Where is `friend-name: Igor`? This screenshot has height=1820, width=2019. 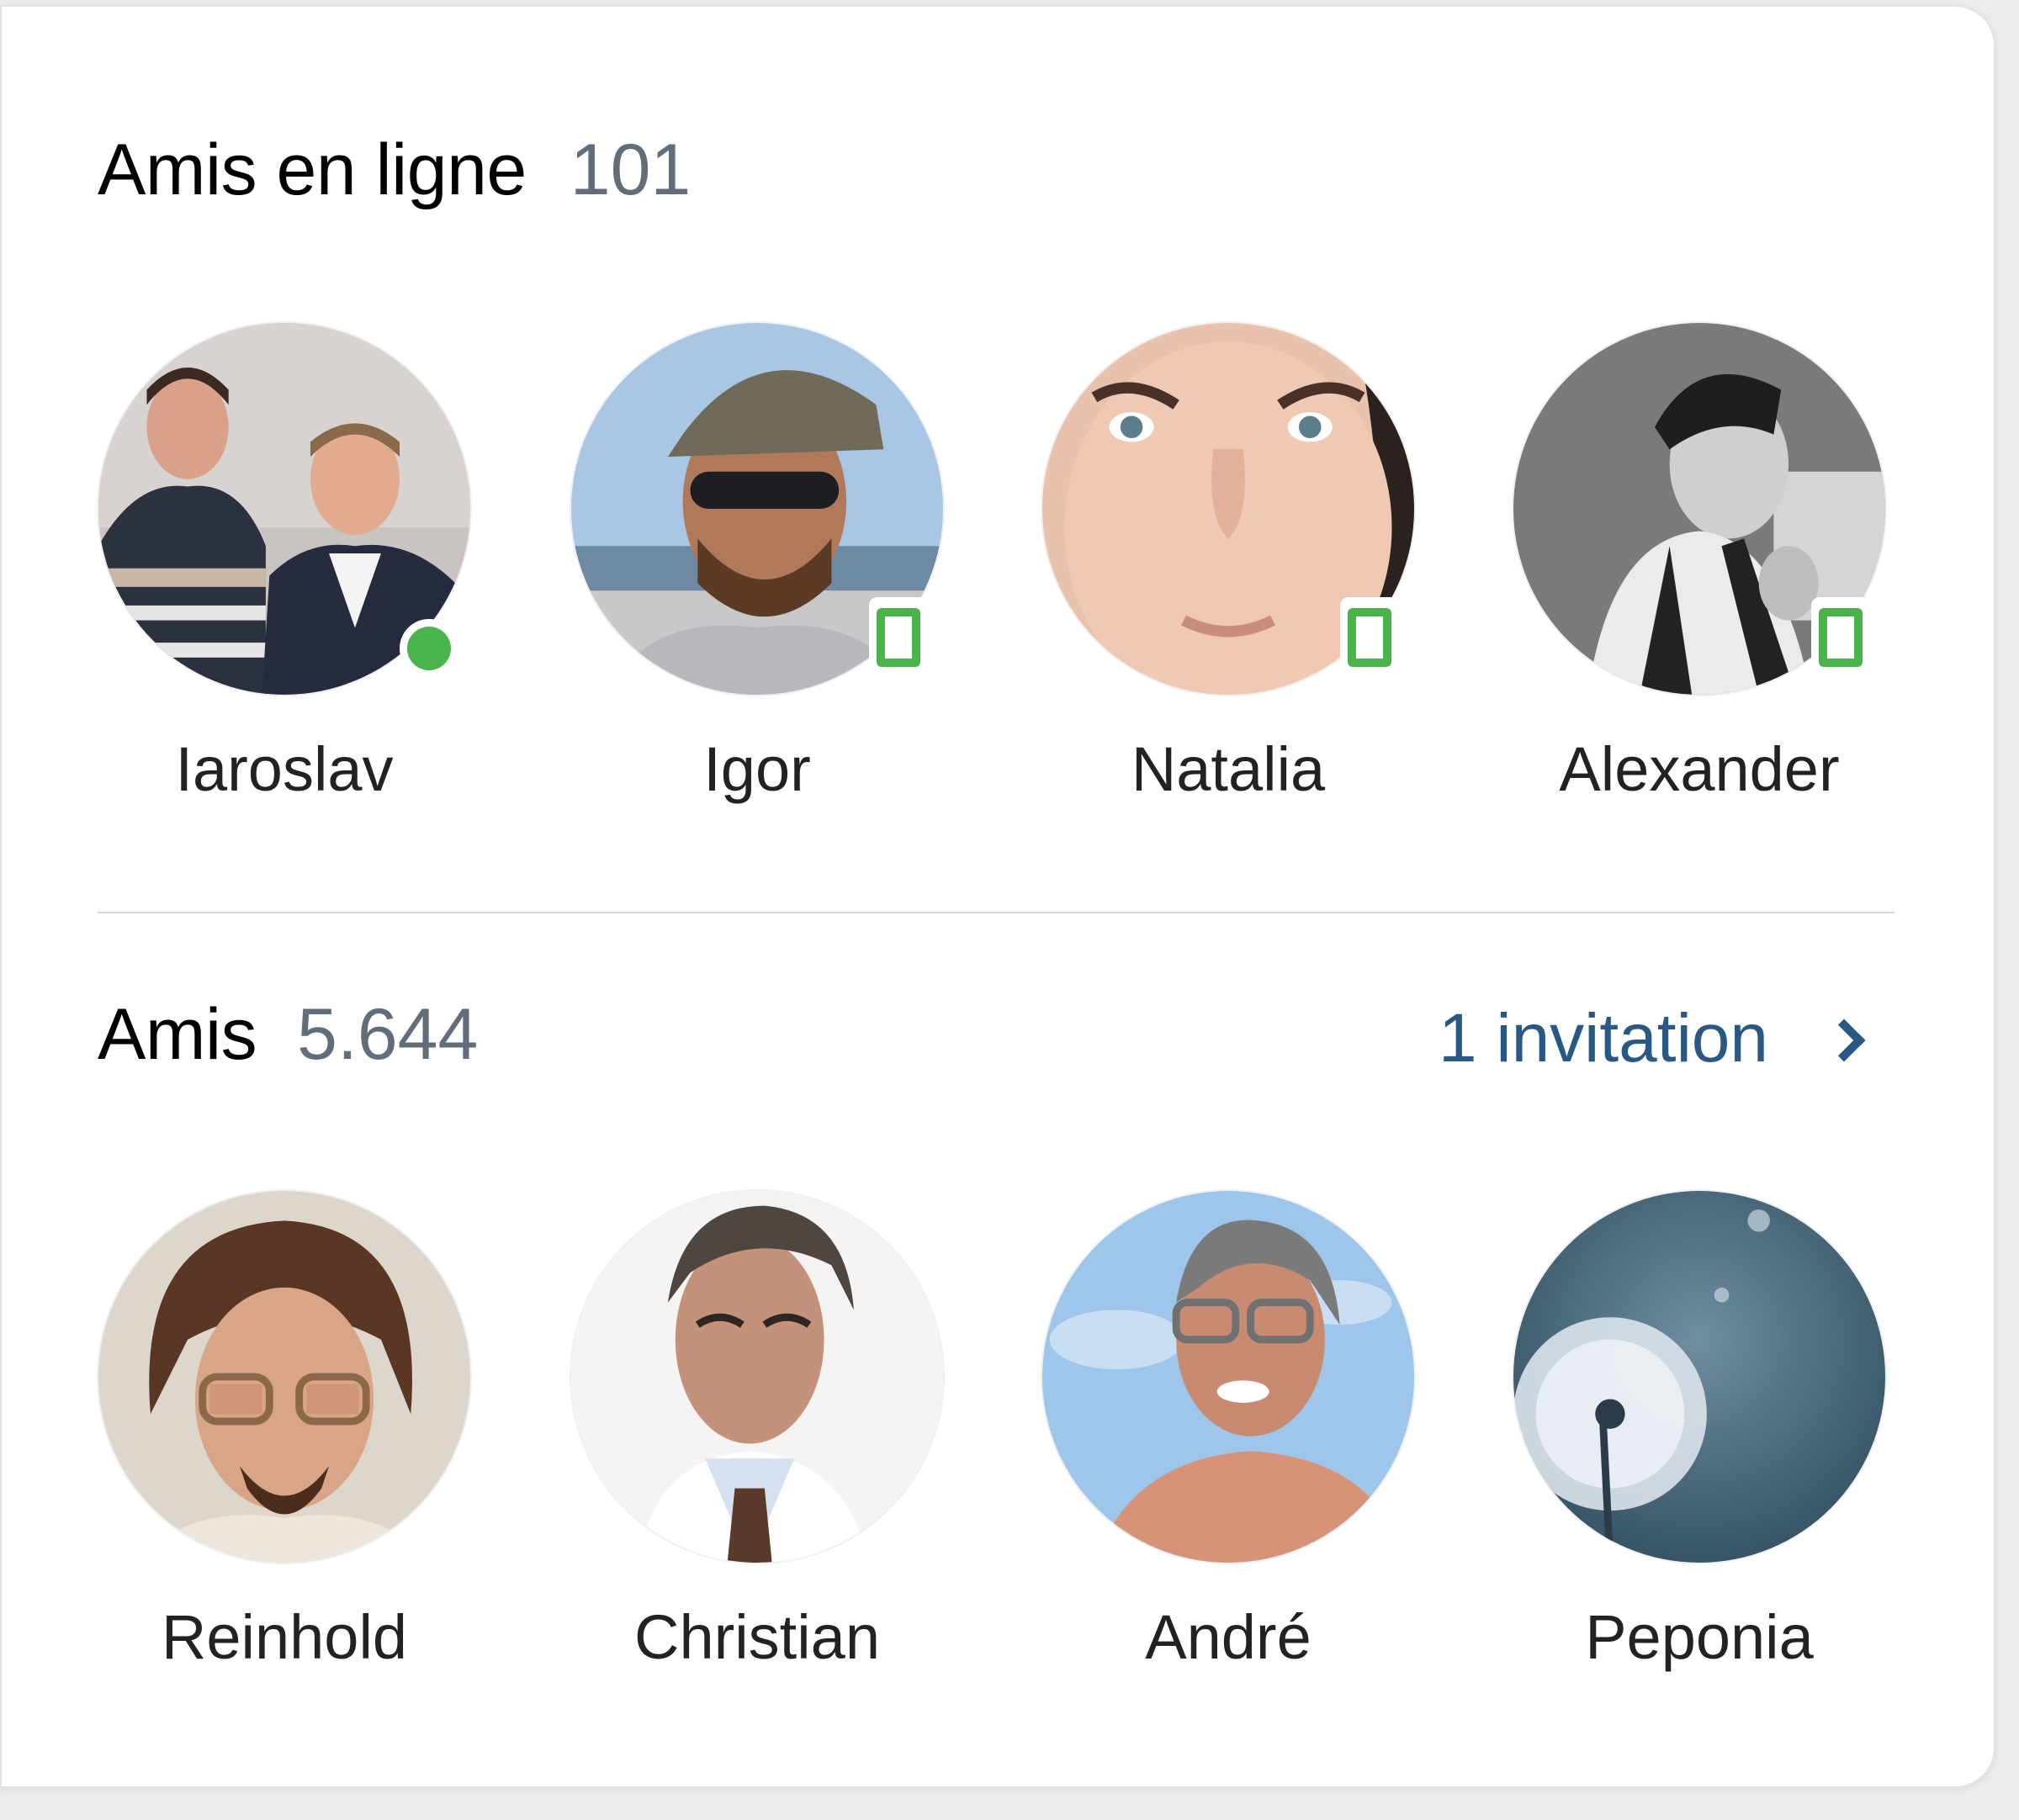
friend-name: Igor is located at coordinates (757, 769).